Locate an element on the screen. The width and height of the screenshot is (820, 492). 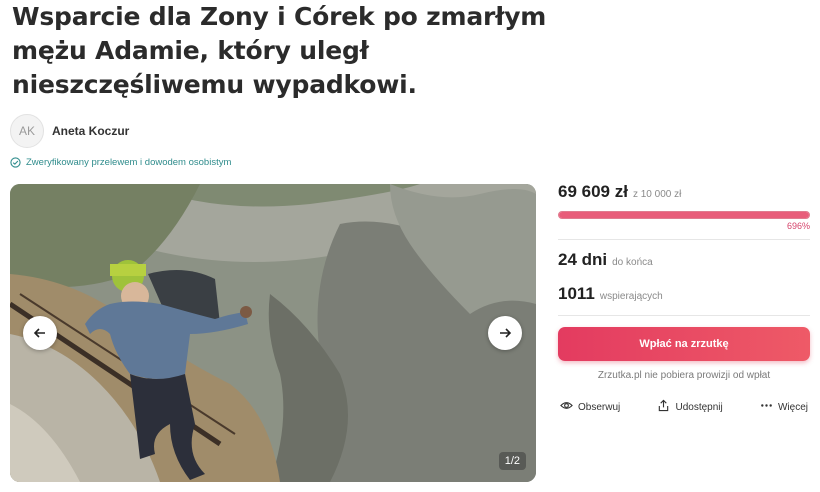
author: AK Aneta Koczur is located at coordinates (69, 131).